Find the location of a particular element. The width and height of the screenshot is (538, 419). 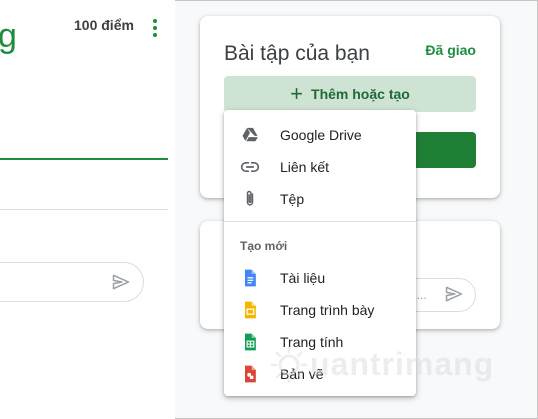

google-drawings-icon is located at coordinates (250, 374).